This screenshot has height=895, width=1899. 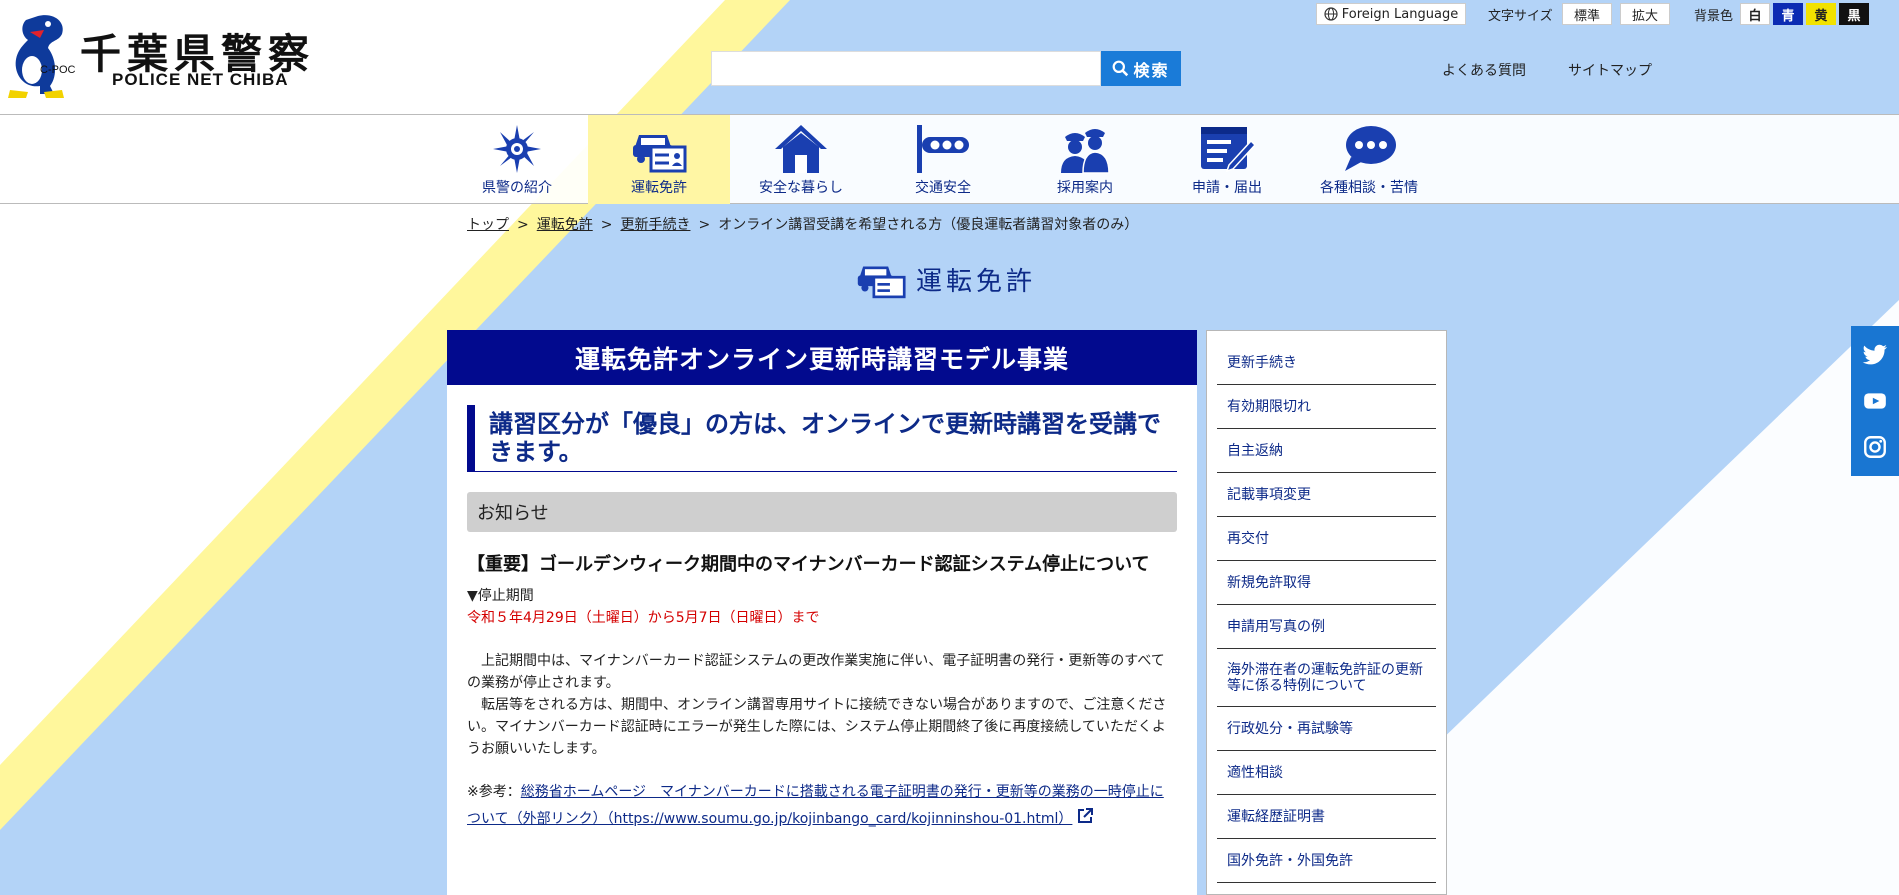 I want to click on nav-label: 申請・届出, so click(x=1227, y=188).